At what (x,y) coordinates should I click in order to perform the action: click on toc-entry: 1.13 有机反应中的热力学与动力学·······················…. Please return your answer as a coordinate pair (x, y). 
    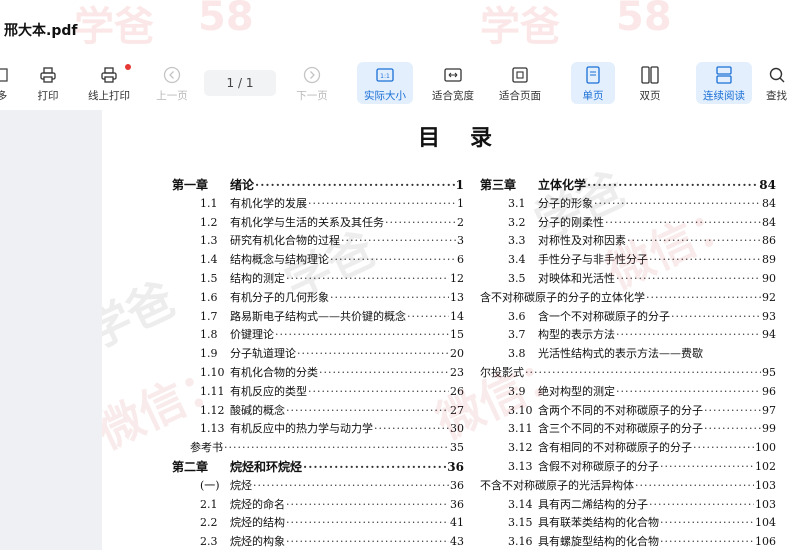
    Looking at the image, I should click on (332, 429).